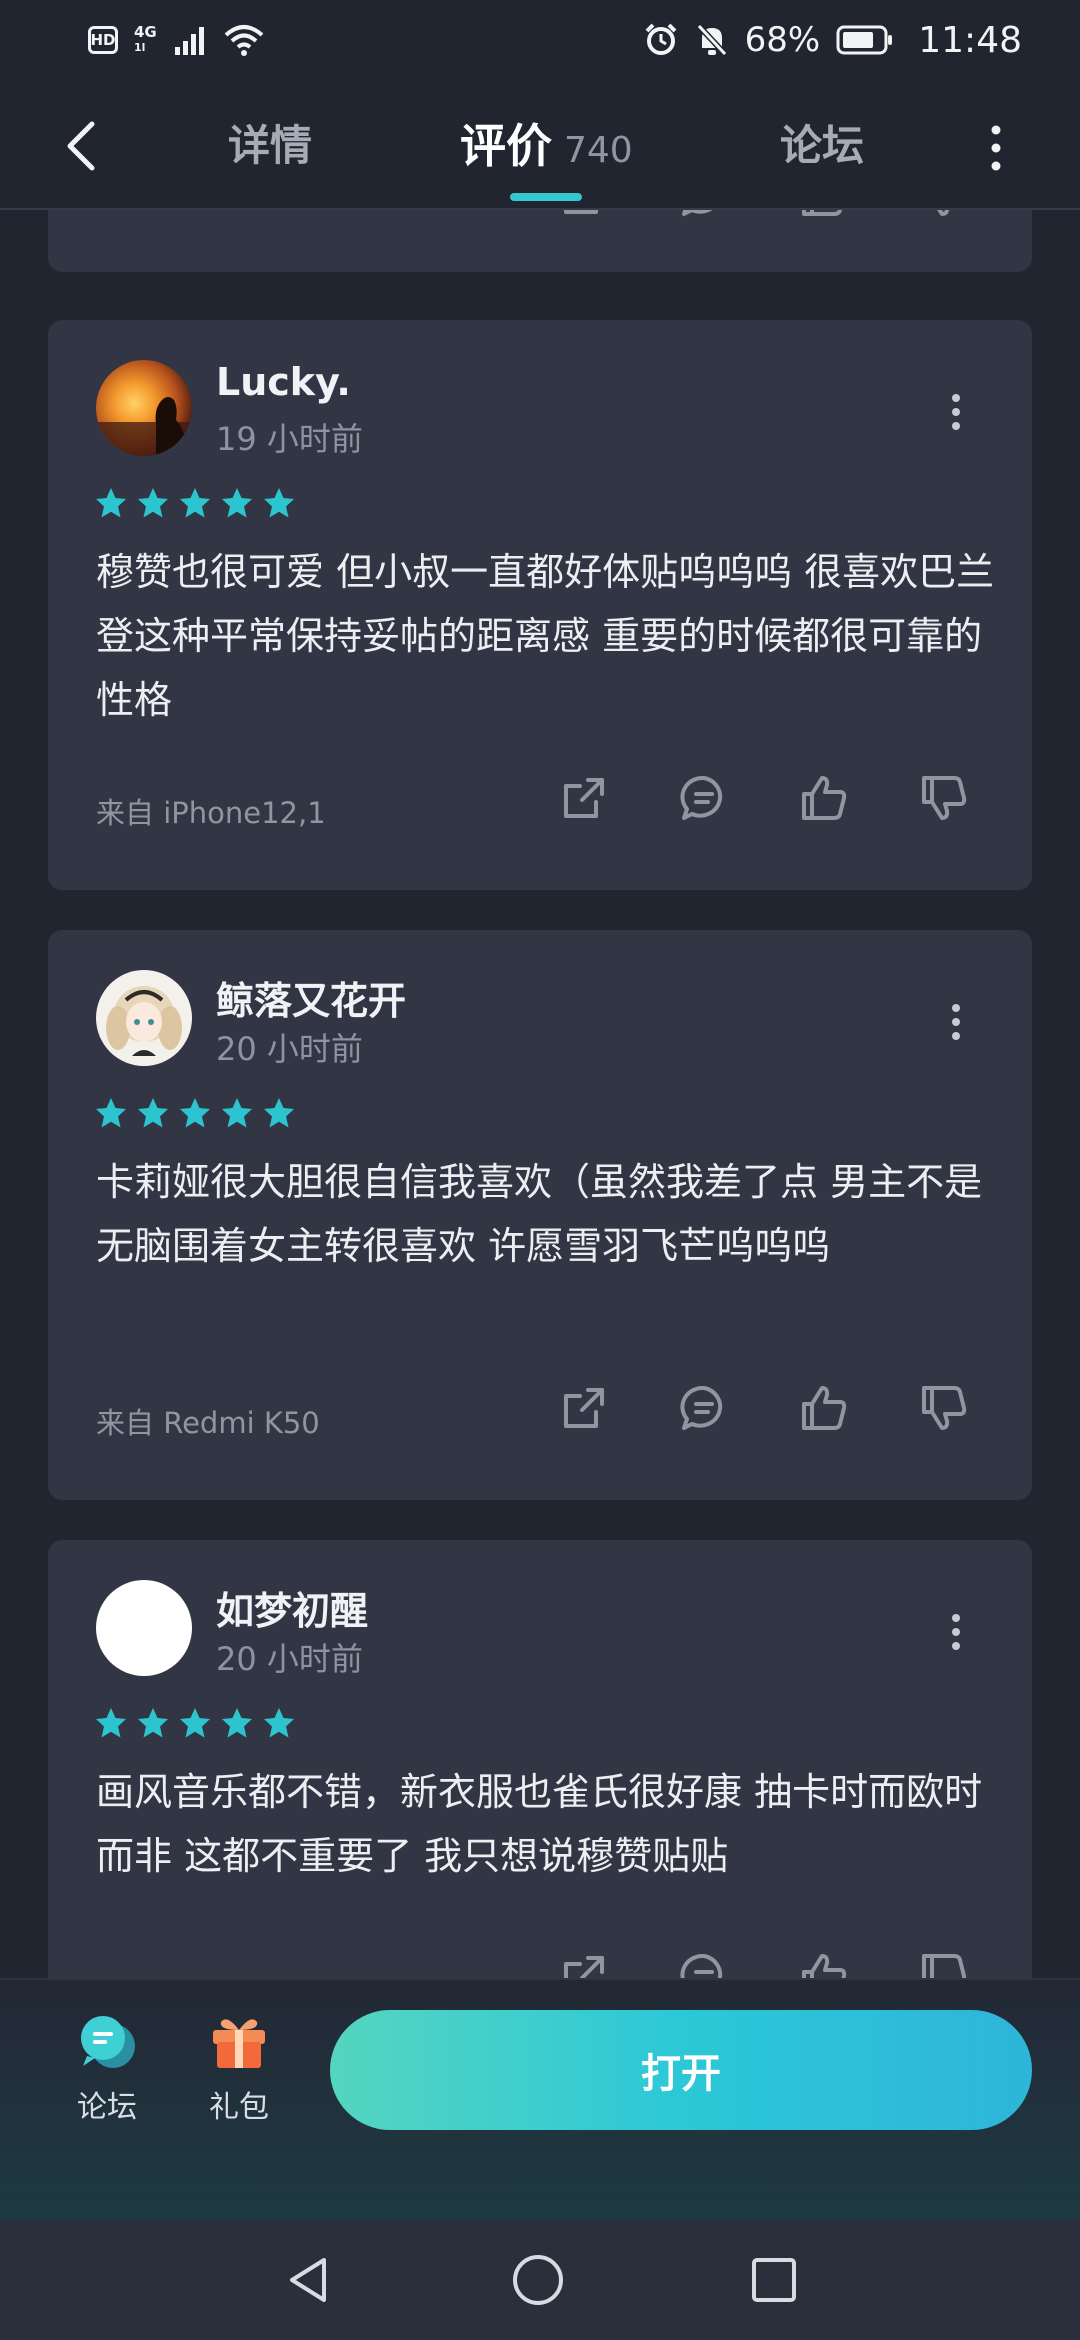 Image resolution: width=1080 pixels, height=2340 pixels. Describe the element at coordinates (311, 997) in the screenshot. I see `username: 鲸落又花开` at that location.